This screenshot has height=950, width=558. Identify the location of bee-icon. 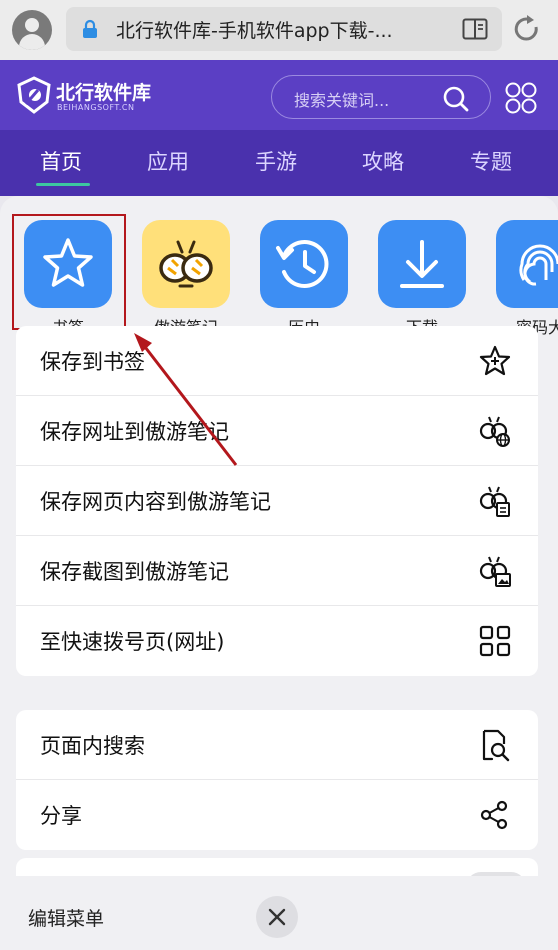
(186, 264).